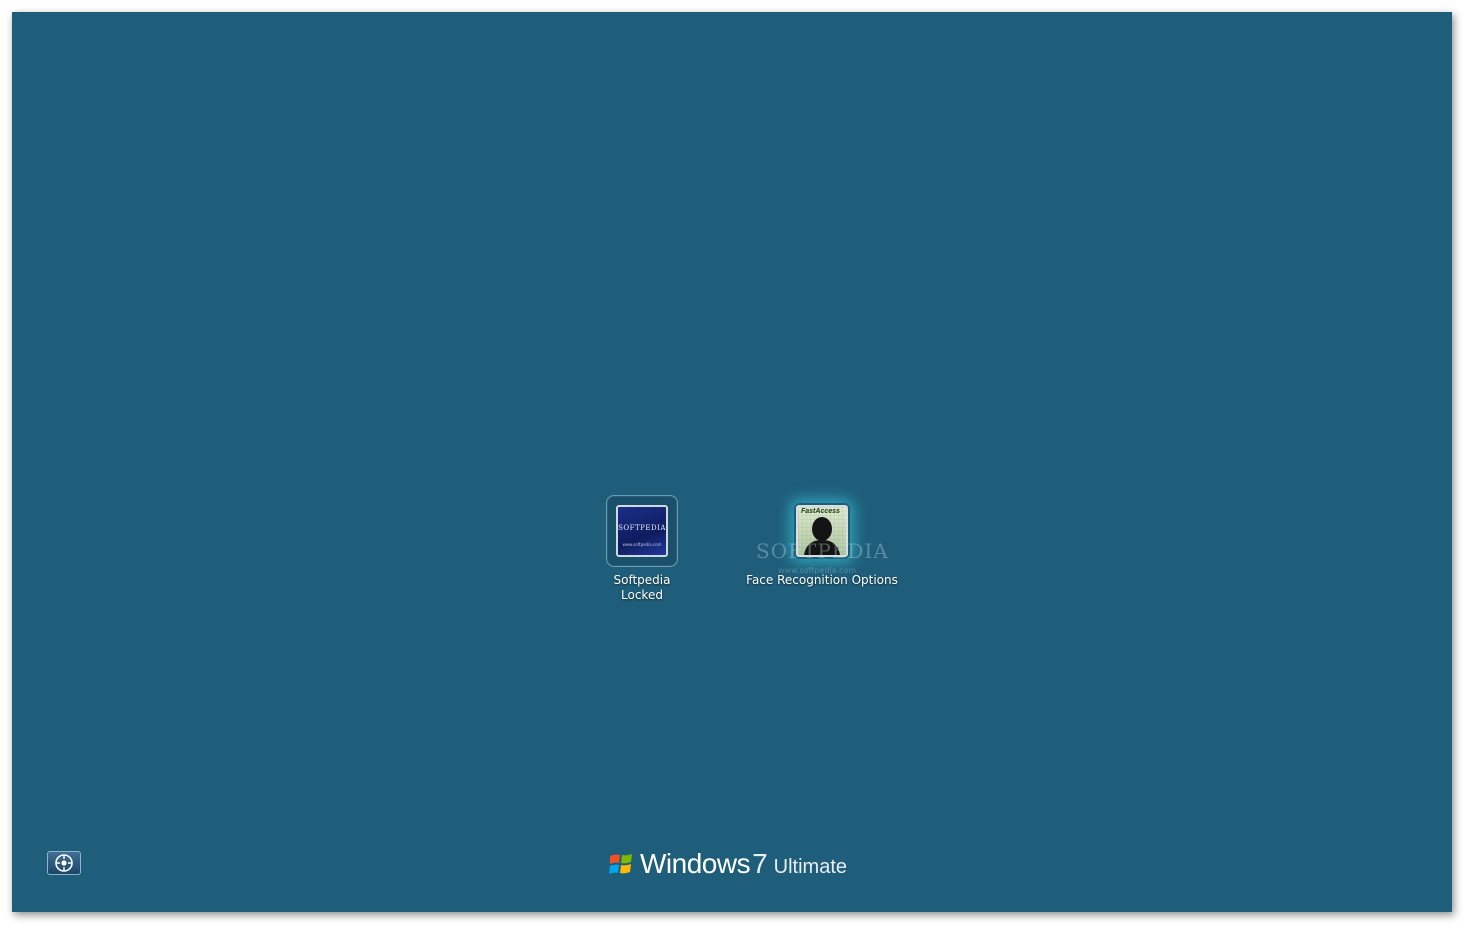  I want to click on brand-version: 7, so click(760, 863).